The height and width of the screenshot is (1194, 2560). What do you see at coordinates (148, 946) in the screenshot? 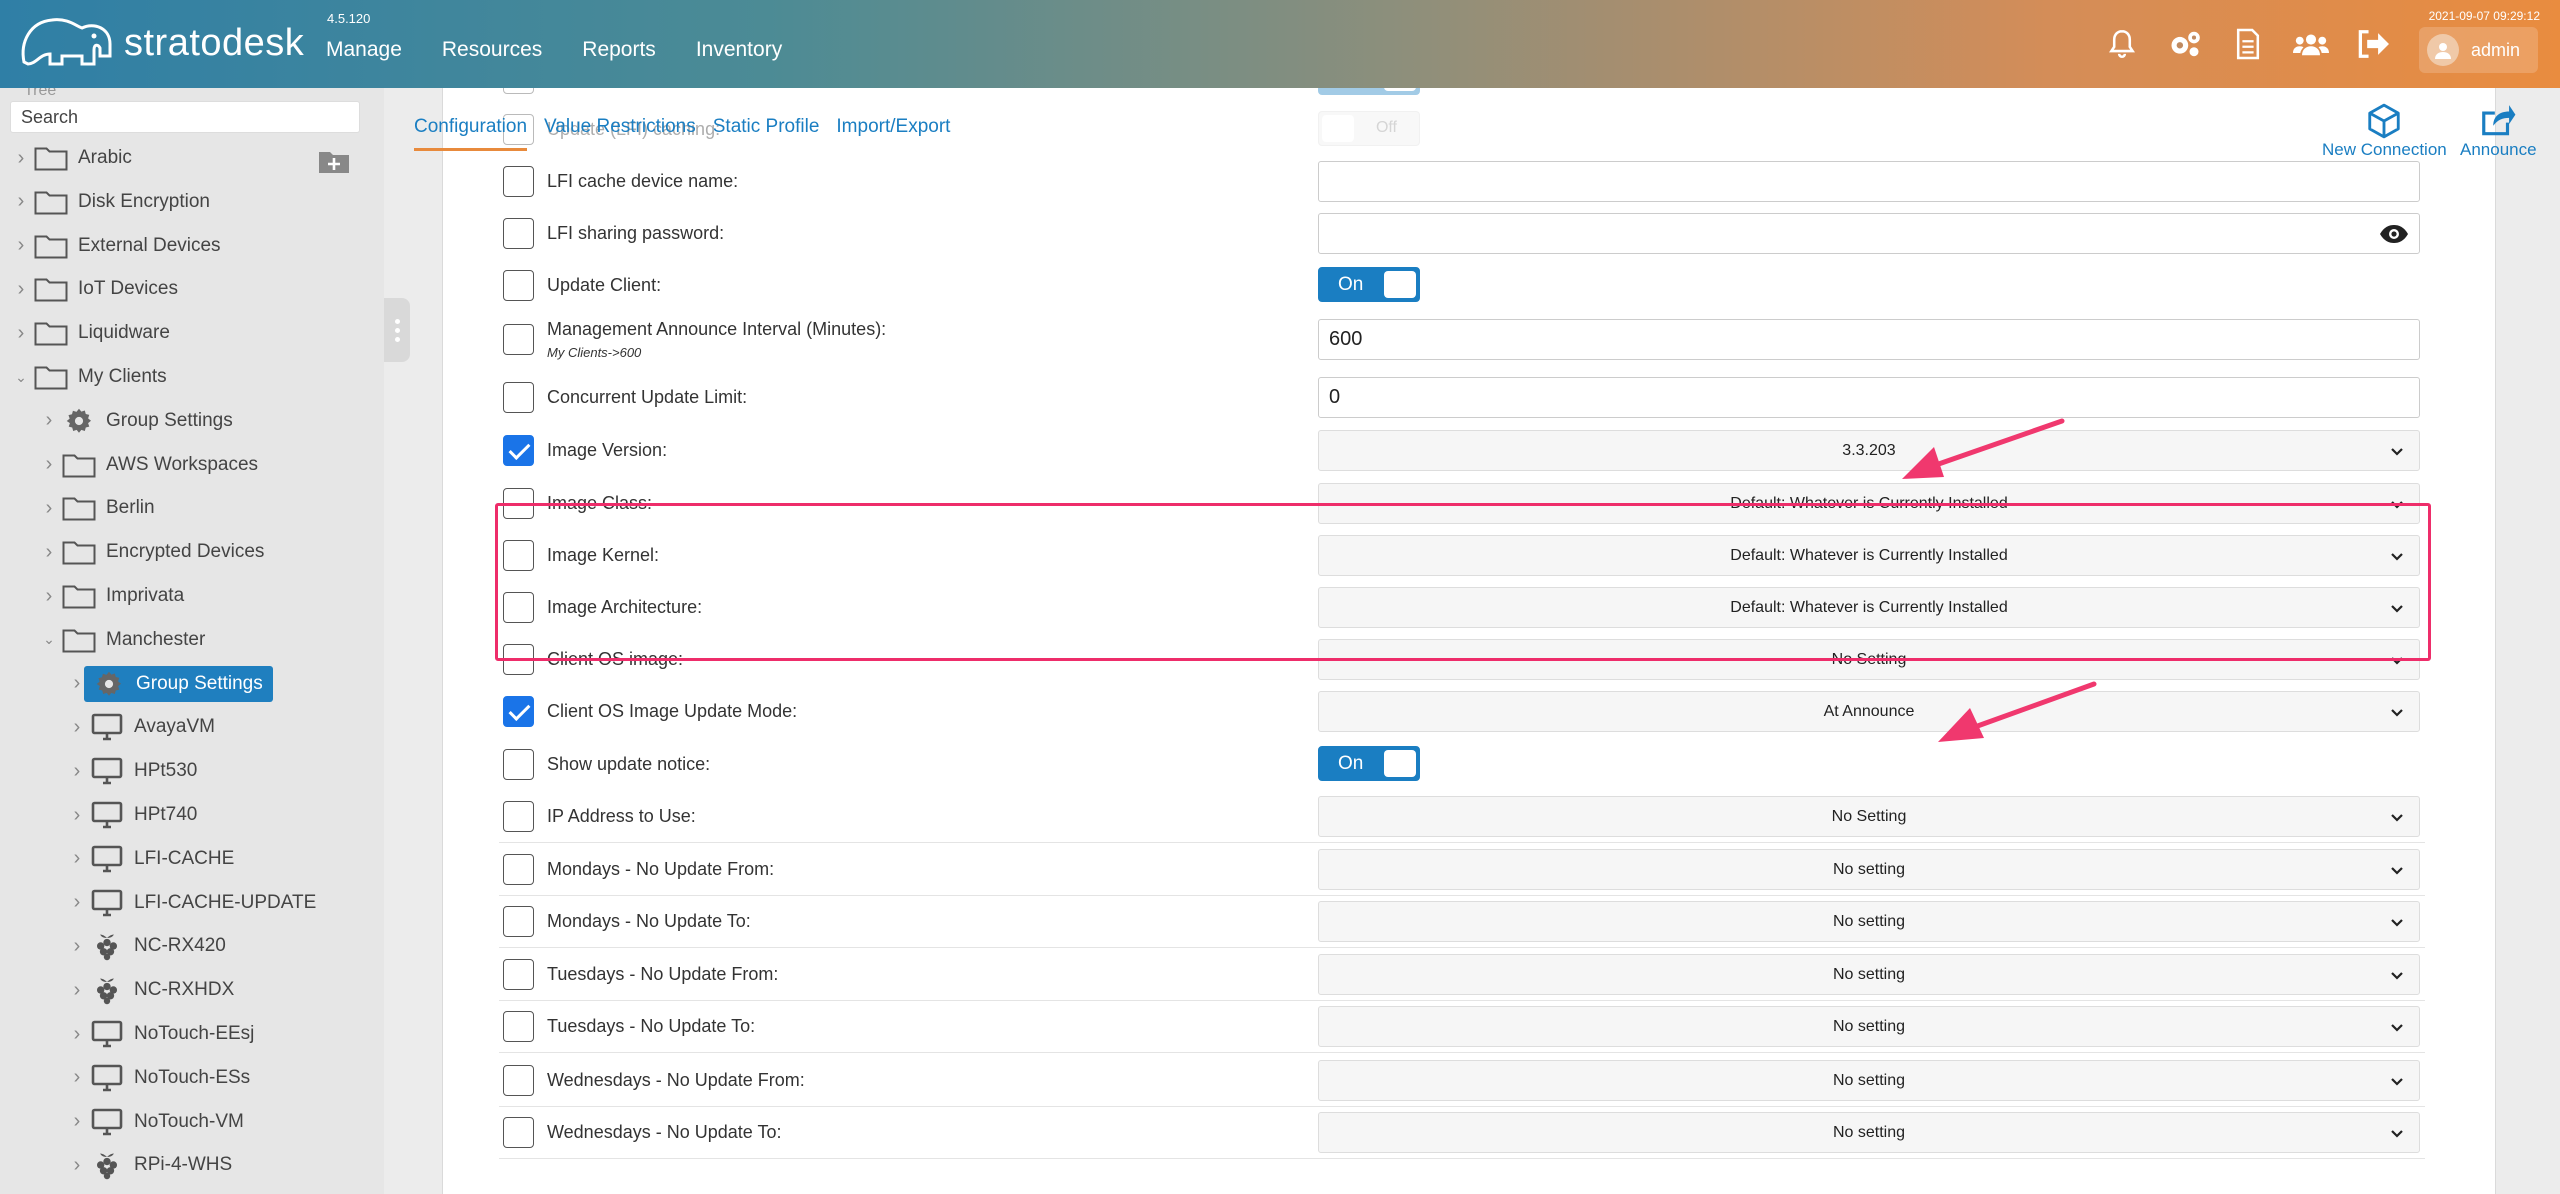
I see `sidebar-item: › NC-RX420` at bounding box center [148, 946].